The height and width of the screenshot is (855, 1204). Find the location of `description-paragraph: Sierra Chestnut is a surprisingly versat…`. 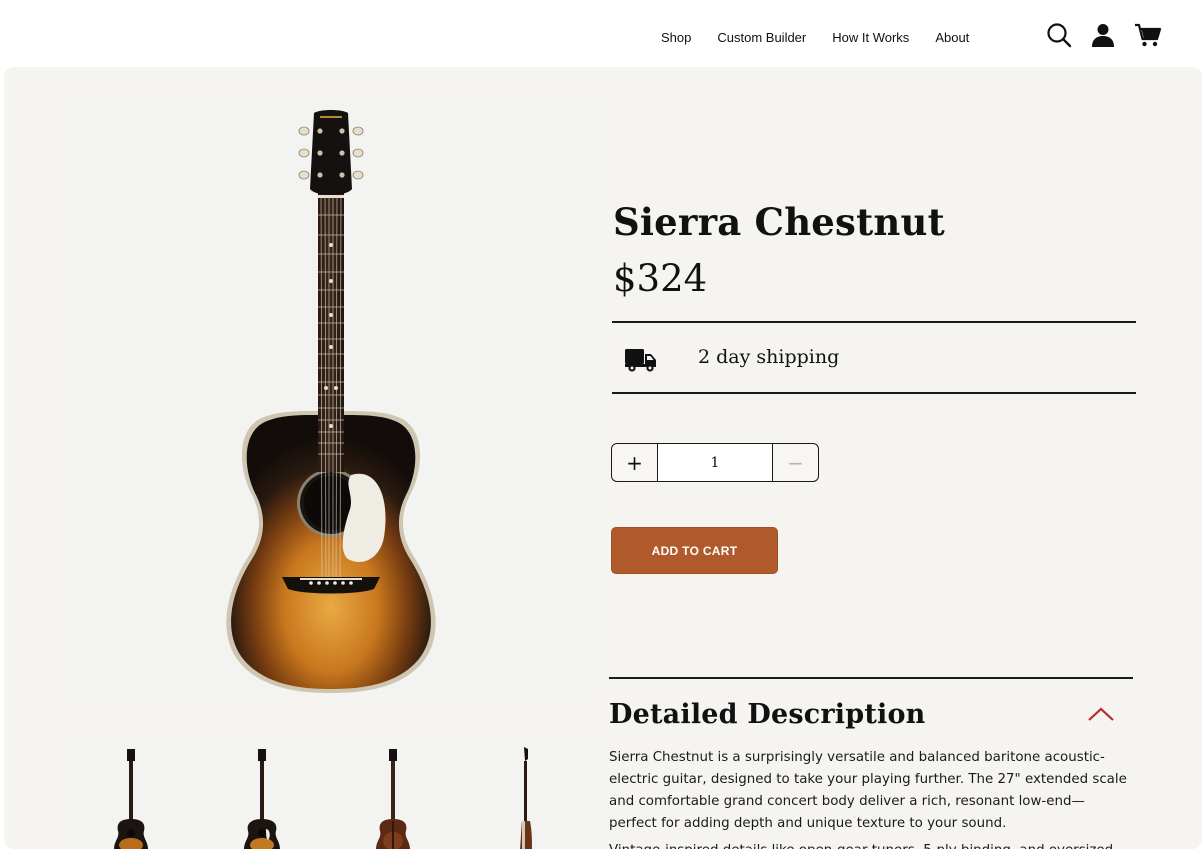

description-paragraph: Sierra Chestnut is a surprisingly versat… is located at coordinates (868, 790).